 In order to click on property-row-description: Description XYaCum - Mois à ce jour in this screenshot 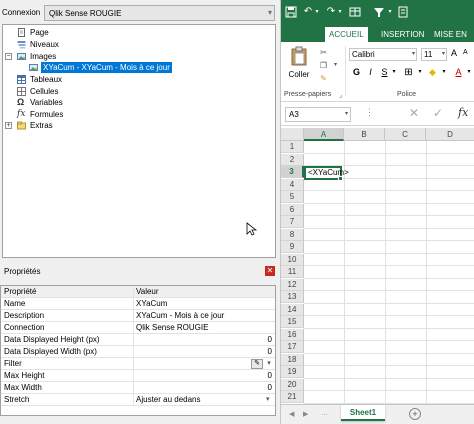, I will do `click(138, 316)`.